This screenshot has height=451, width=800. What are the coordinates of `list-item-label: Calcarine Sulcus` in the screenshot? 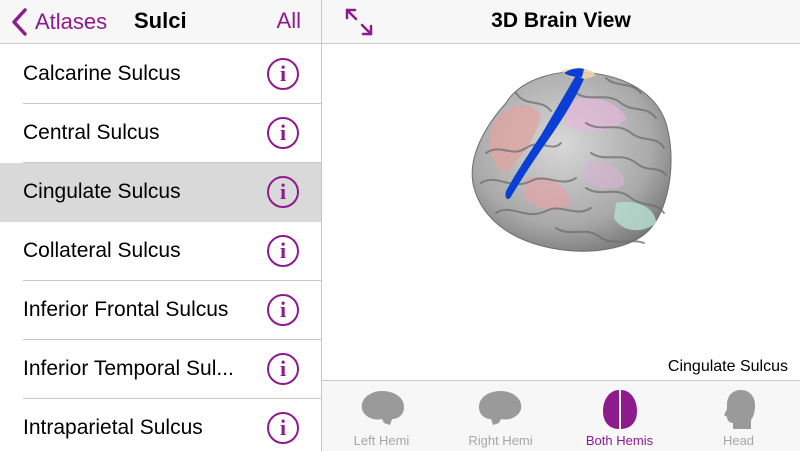 It's located at (102, 73).